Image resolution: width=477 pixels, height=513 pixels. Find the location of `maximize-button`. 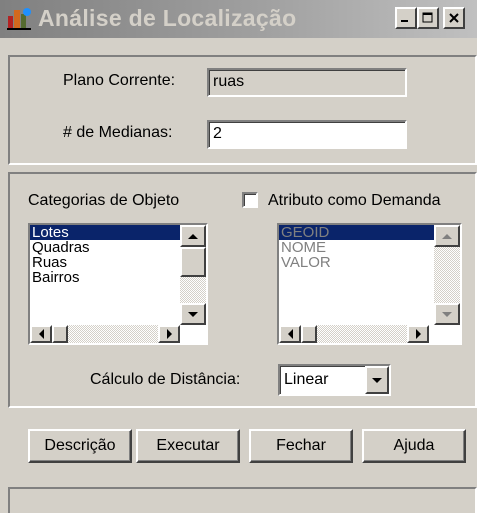

maximize-button is located at coordinates (428, 18).